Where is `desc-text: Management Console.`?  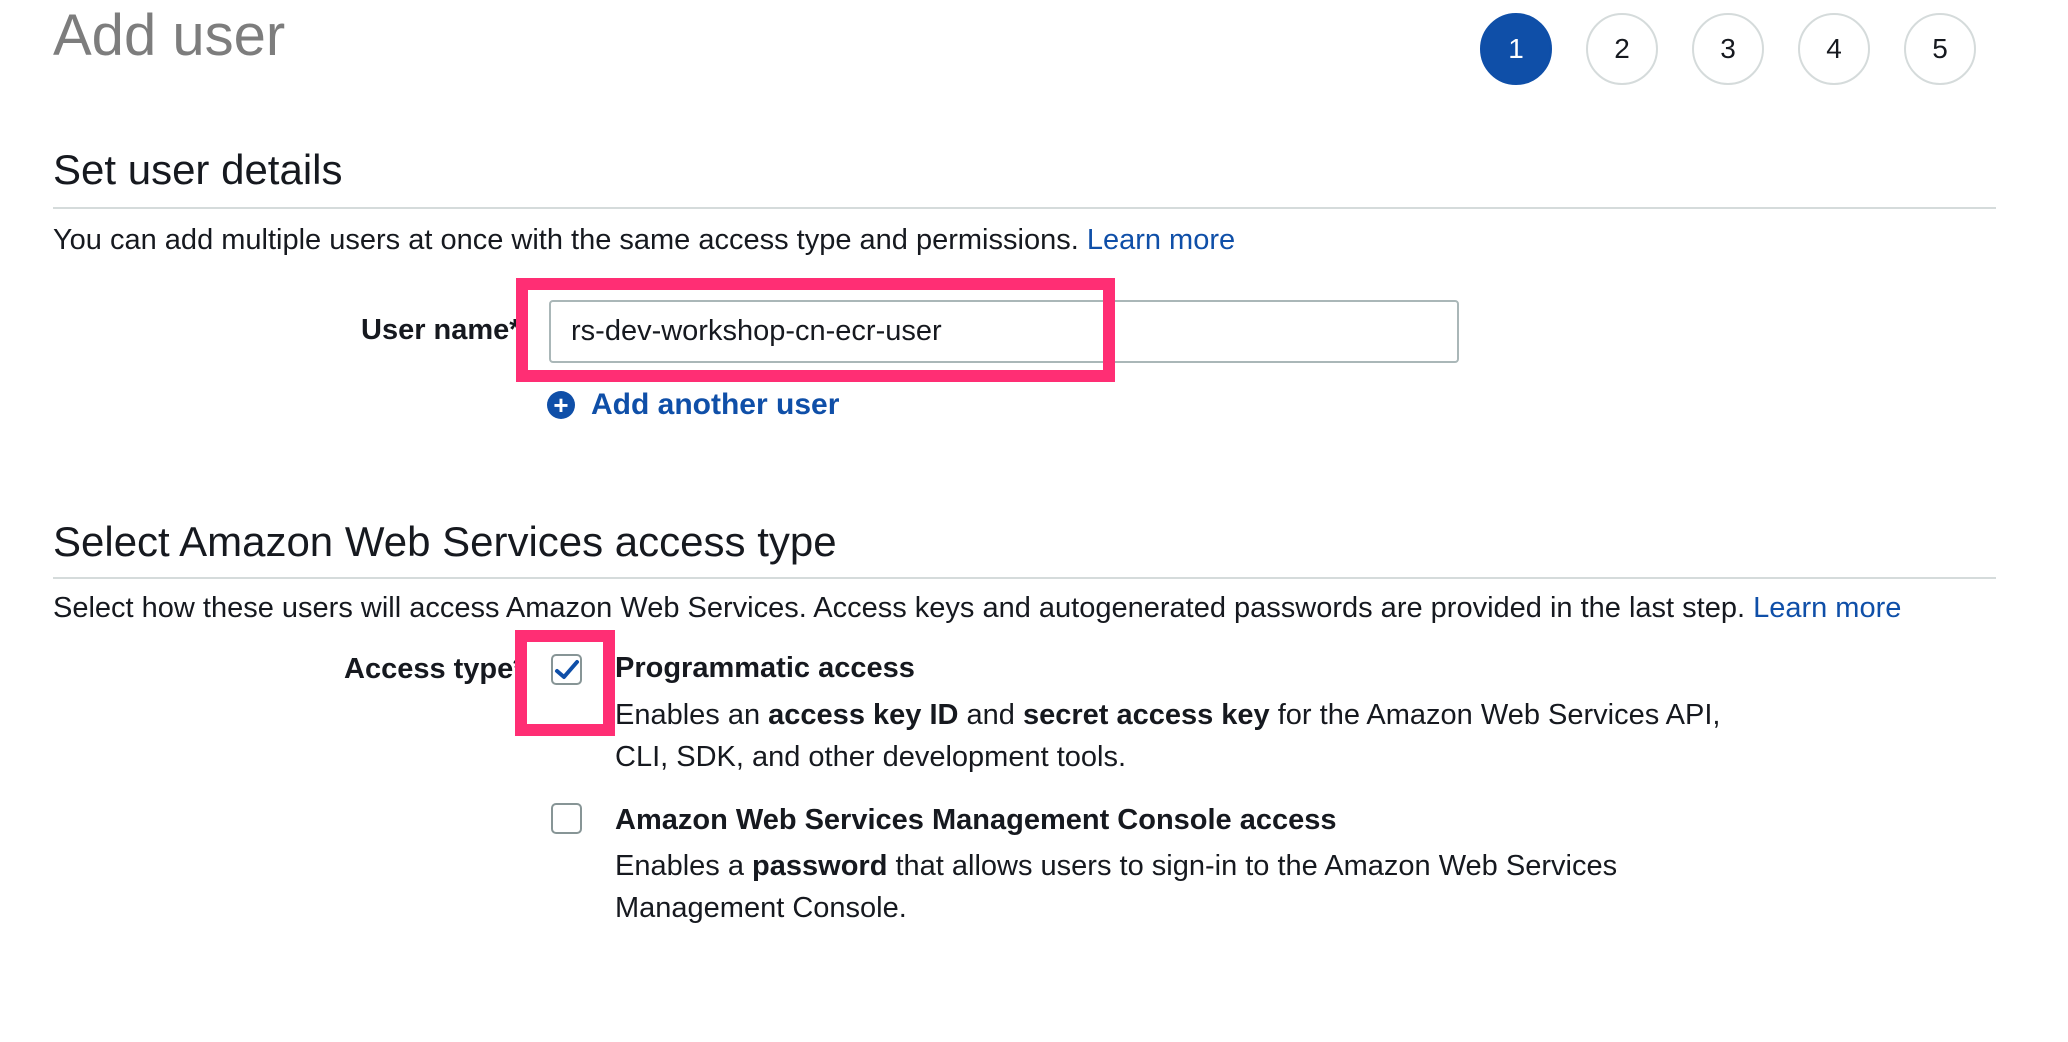 desc-text: Management Console. is located at coordinates (761, 908).